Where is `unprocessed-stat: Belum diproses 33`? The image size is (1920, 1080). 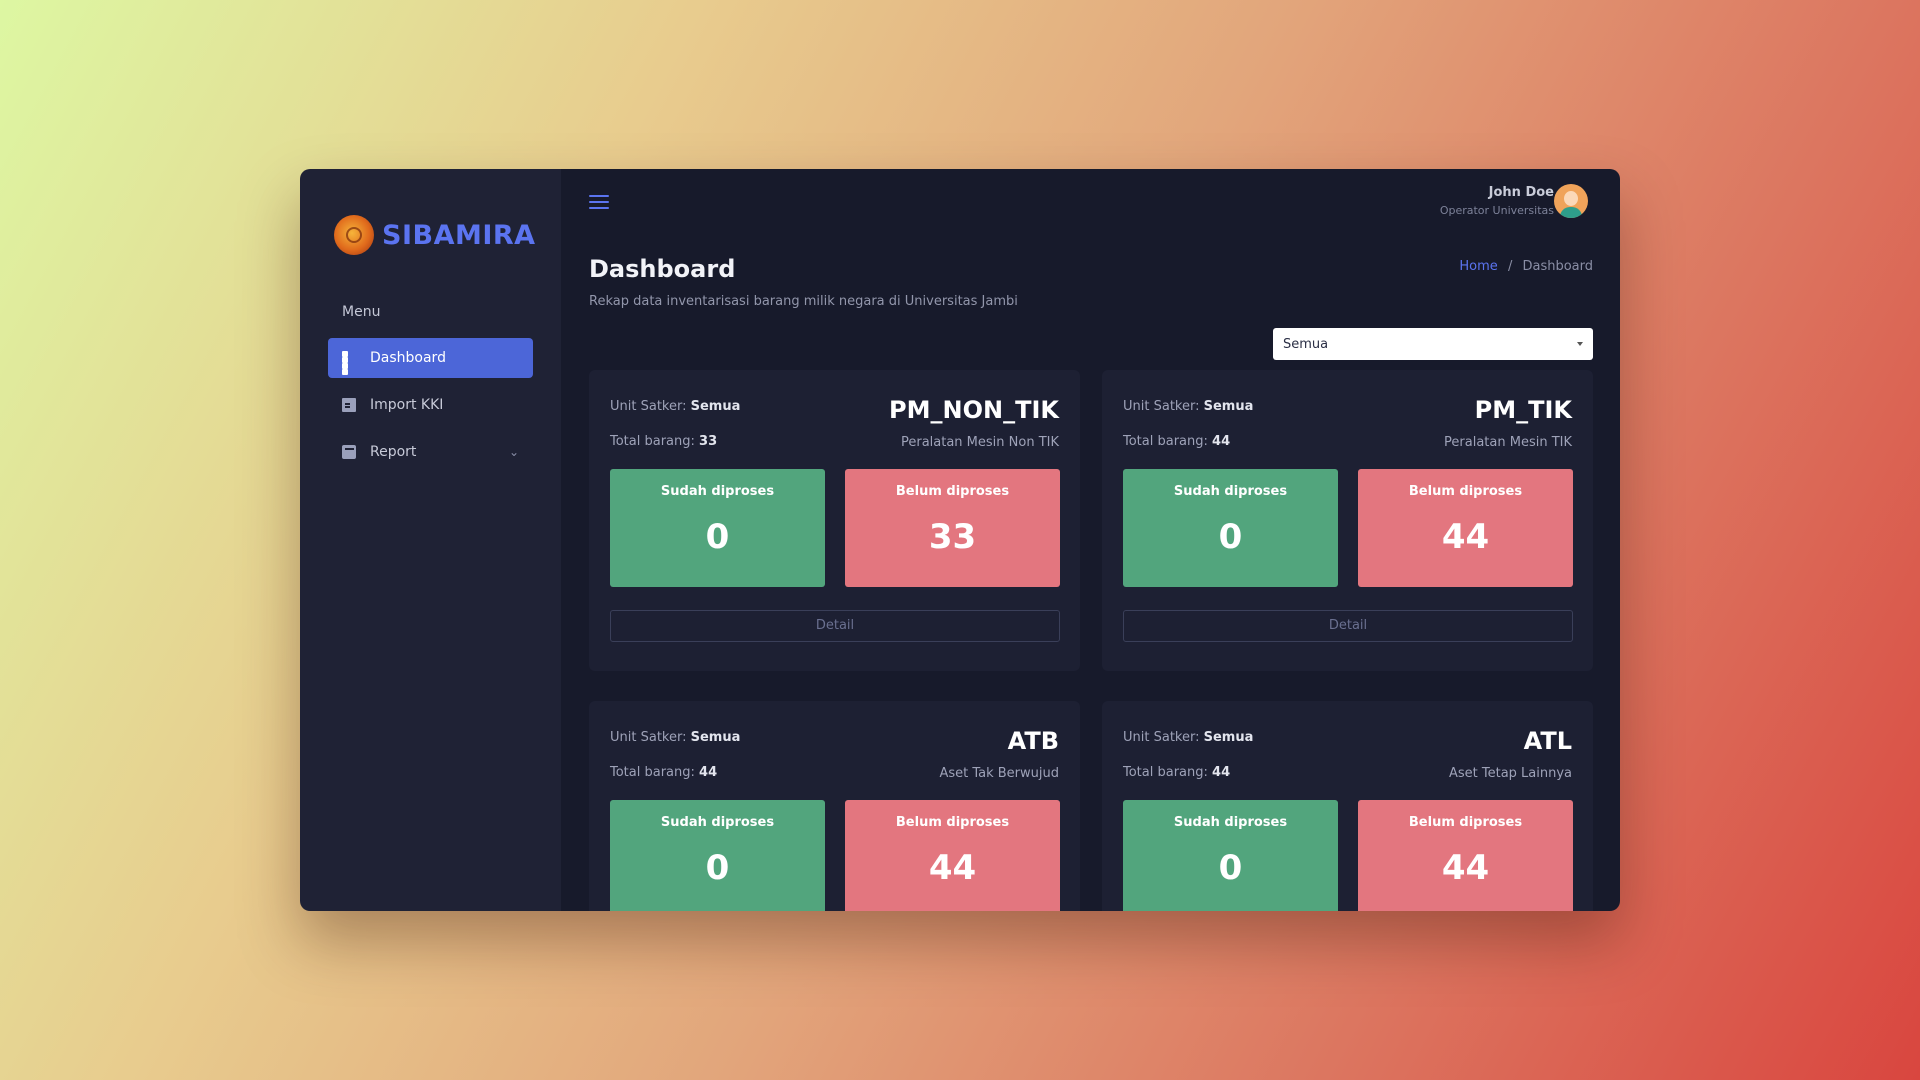
unprocessed-stat: Belum diproses 33 is located at coordinates (952, 528).